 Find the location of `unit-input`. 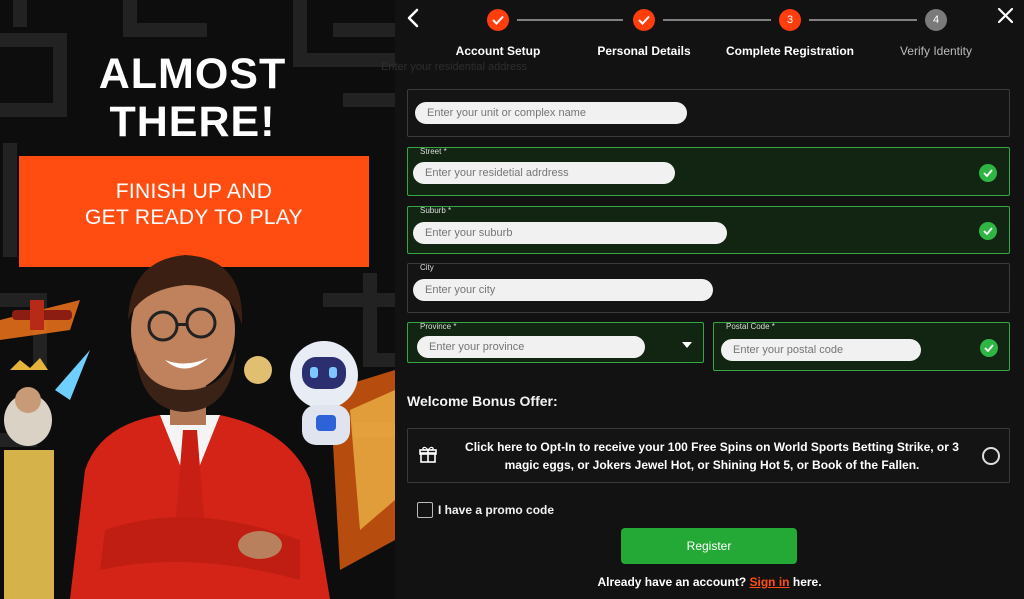

unit-input is located at coordinates (551, 113).